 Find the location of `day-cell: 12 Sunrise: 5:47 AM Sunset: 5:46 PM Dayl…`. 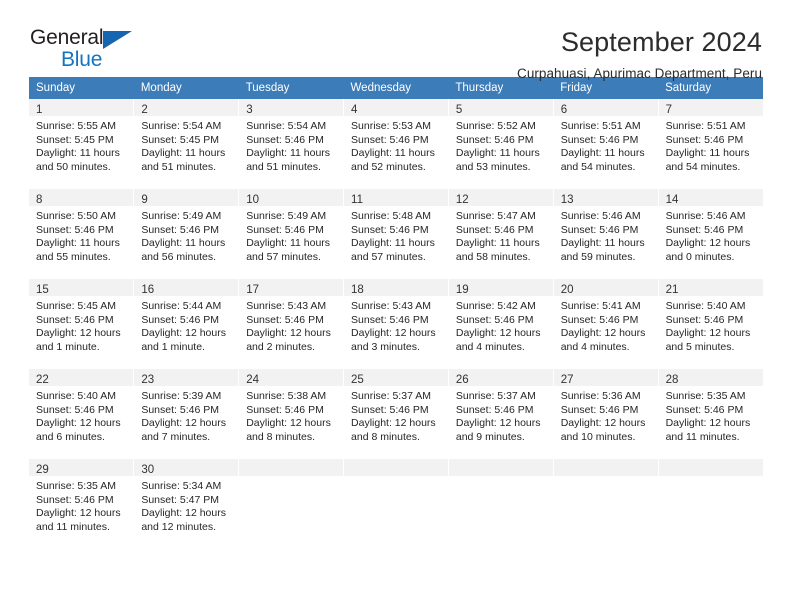

day-cell: 12 Sunrise: 5:47 AM Sunset: 5:46 PM Dayl… is located at coordinates (500, 234).